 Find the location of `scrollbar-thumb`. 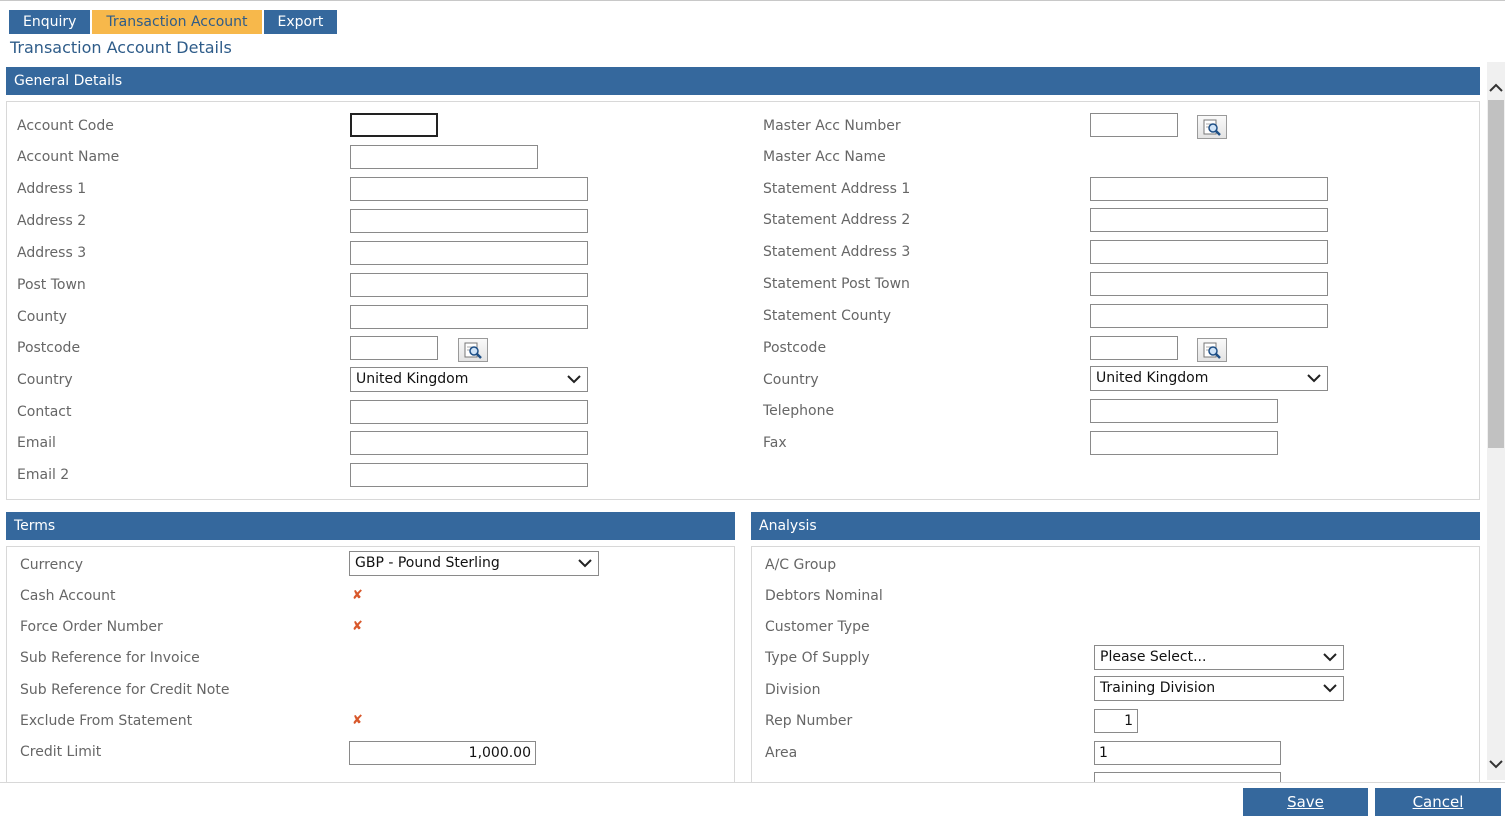

scrollbar-thumb is located at coordinates (1496, 274).